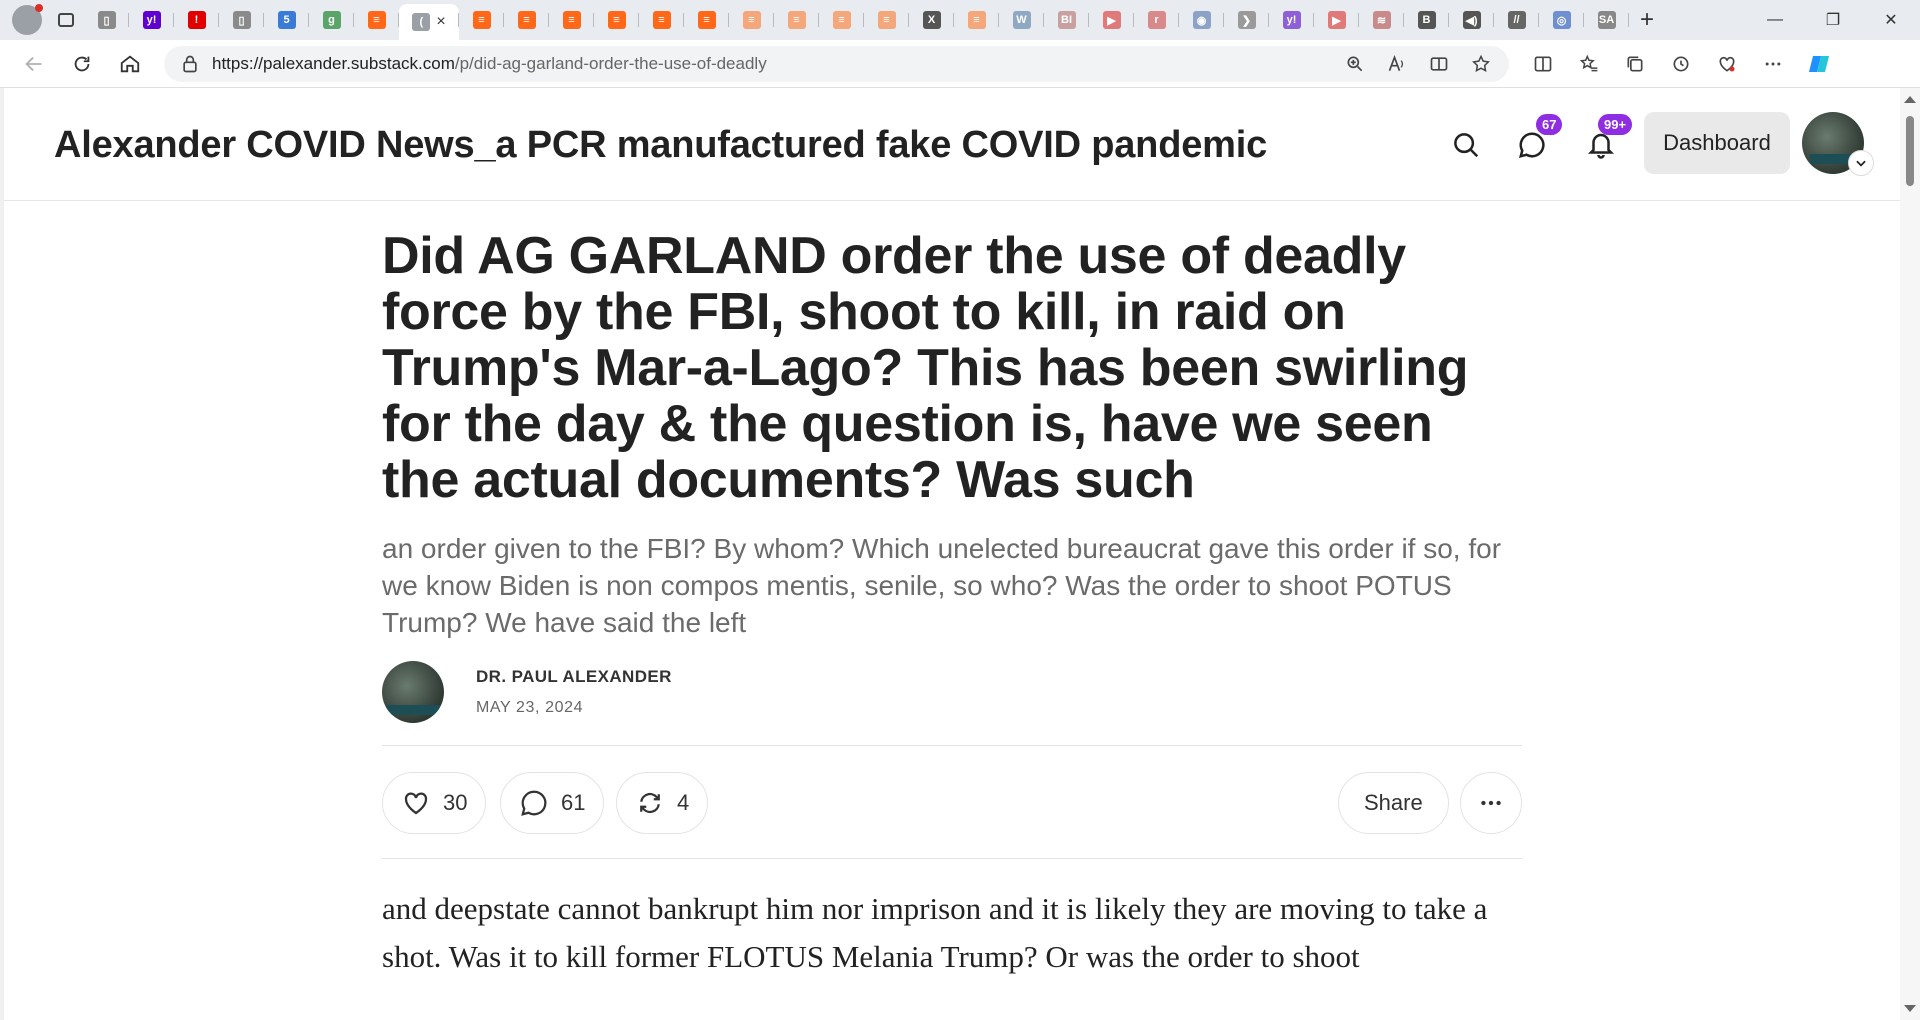 This screenshot has width=1920, height=1020. What do you see at coordinates (1471, 20) in the screenshot?
I see `browser-tab: ◀)` at bounding box center [1471, 20].